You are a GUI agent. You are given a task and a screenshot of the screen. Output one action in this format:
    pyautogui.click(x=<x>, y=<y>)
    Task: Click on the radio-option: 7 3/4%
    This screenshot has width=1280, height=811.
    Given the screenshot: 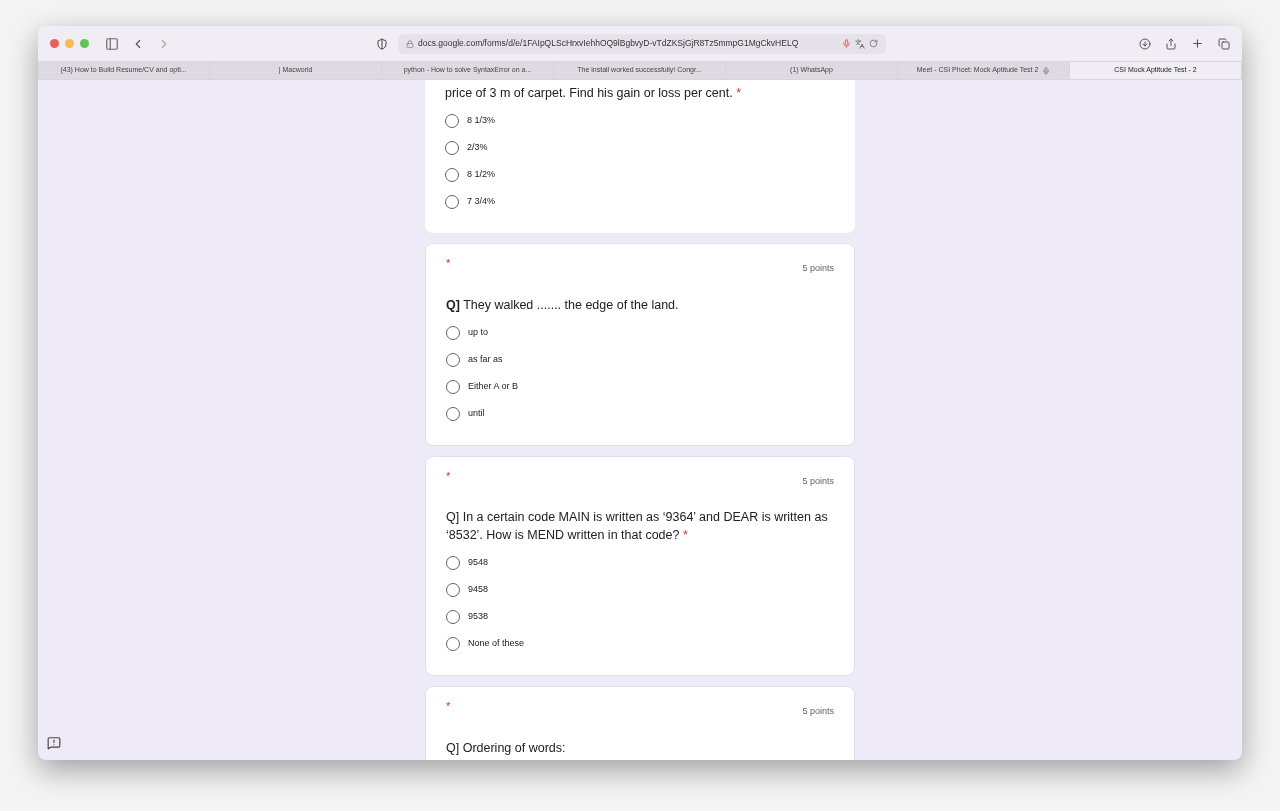 What is the action you would take?
    pyautogui.click(x=640, y=202)
    